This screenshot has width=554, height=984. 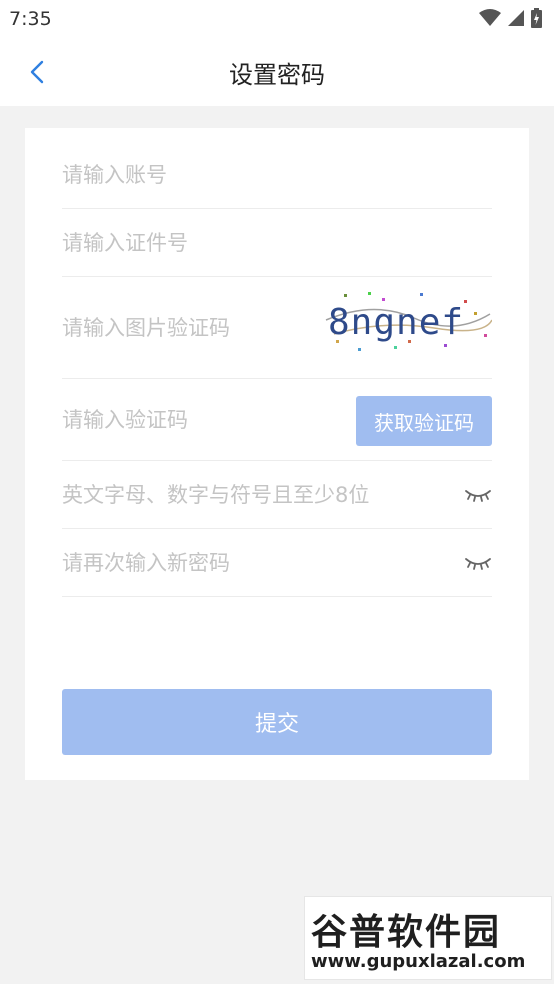 What do you see at coordinates (536, 18) in the screenshot?
I see `battery-icon` at bounding box center [536, 18].